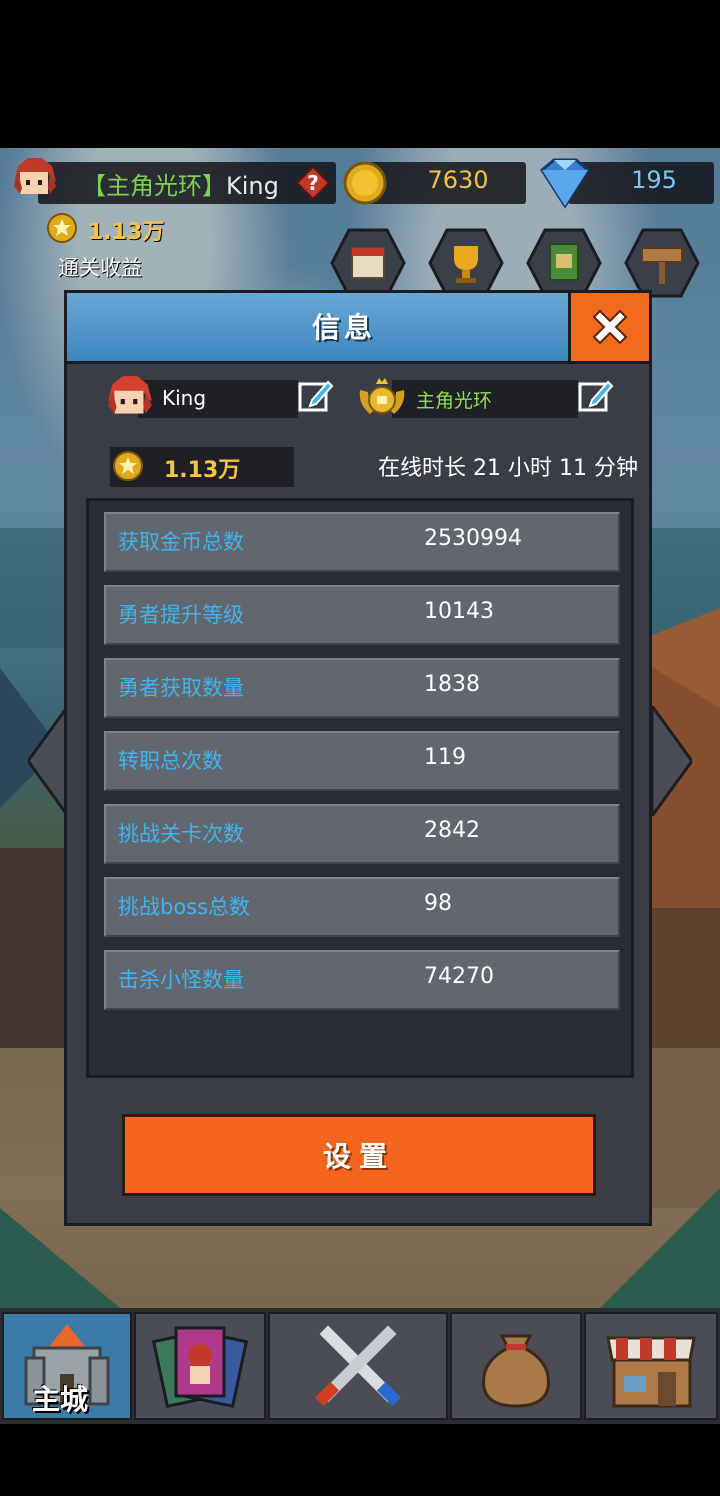 Image resolution: width=720 pixels, height=1496 pixels. I want to click on book-icon, so click(564, 263).